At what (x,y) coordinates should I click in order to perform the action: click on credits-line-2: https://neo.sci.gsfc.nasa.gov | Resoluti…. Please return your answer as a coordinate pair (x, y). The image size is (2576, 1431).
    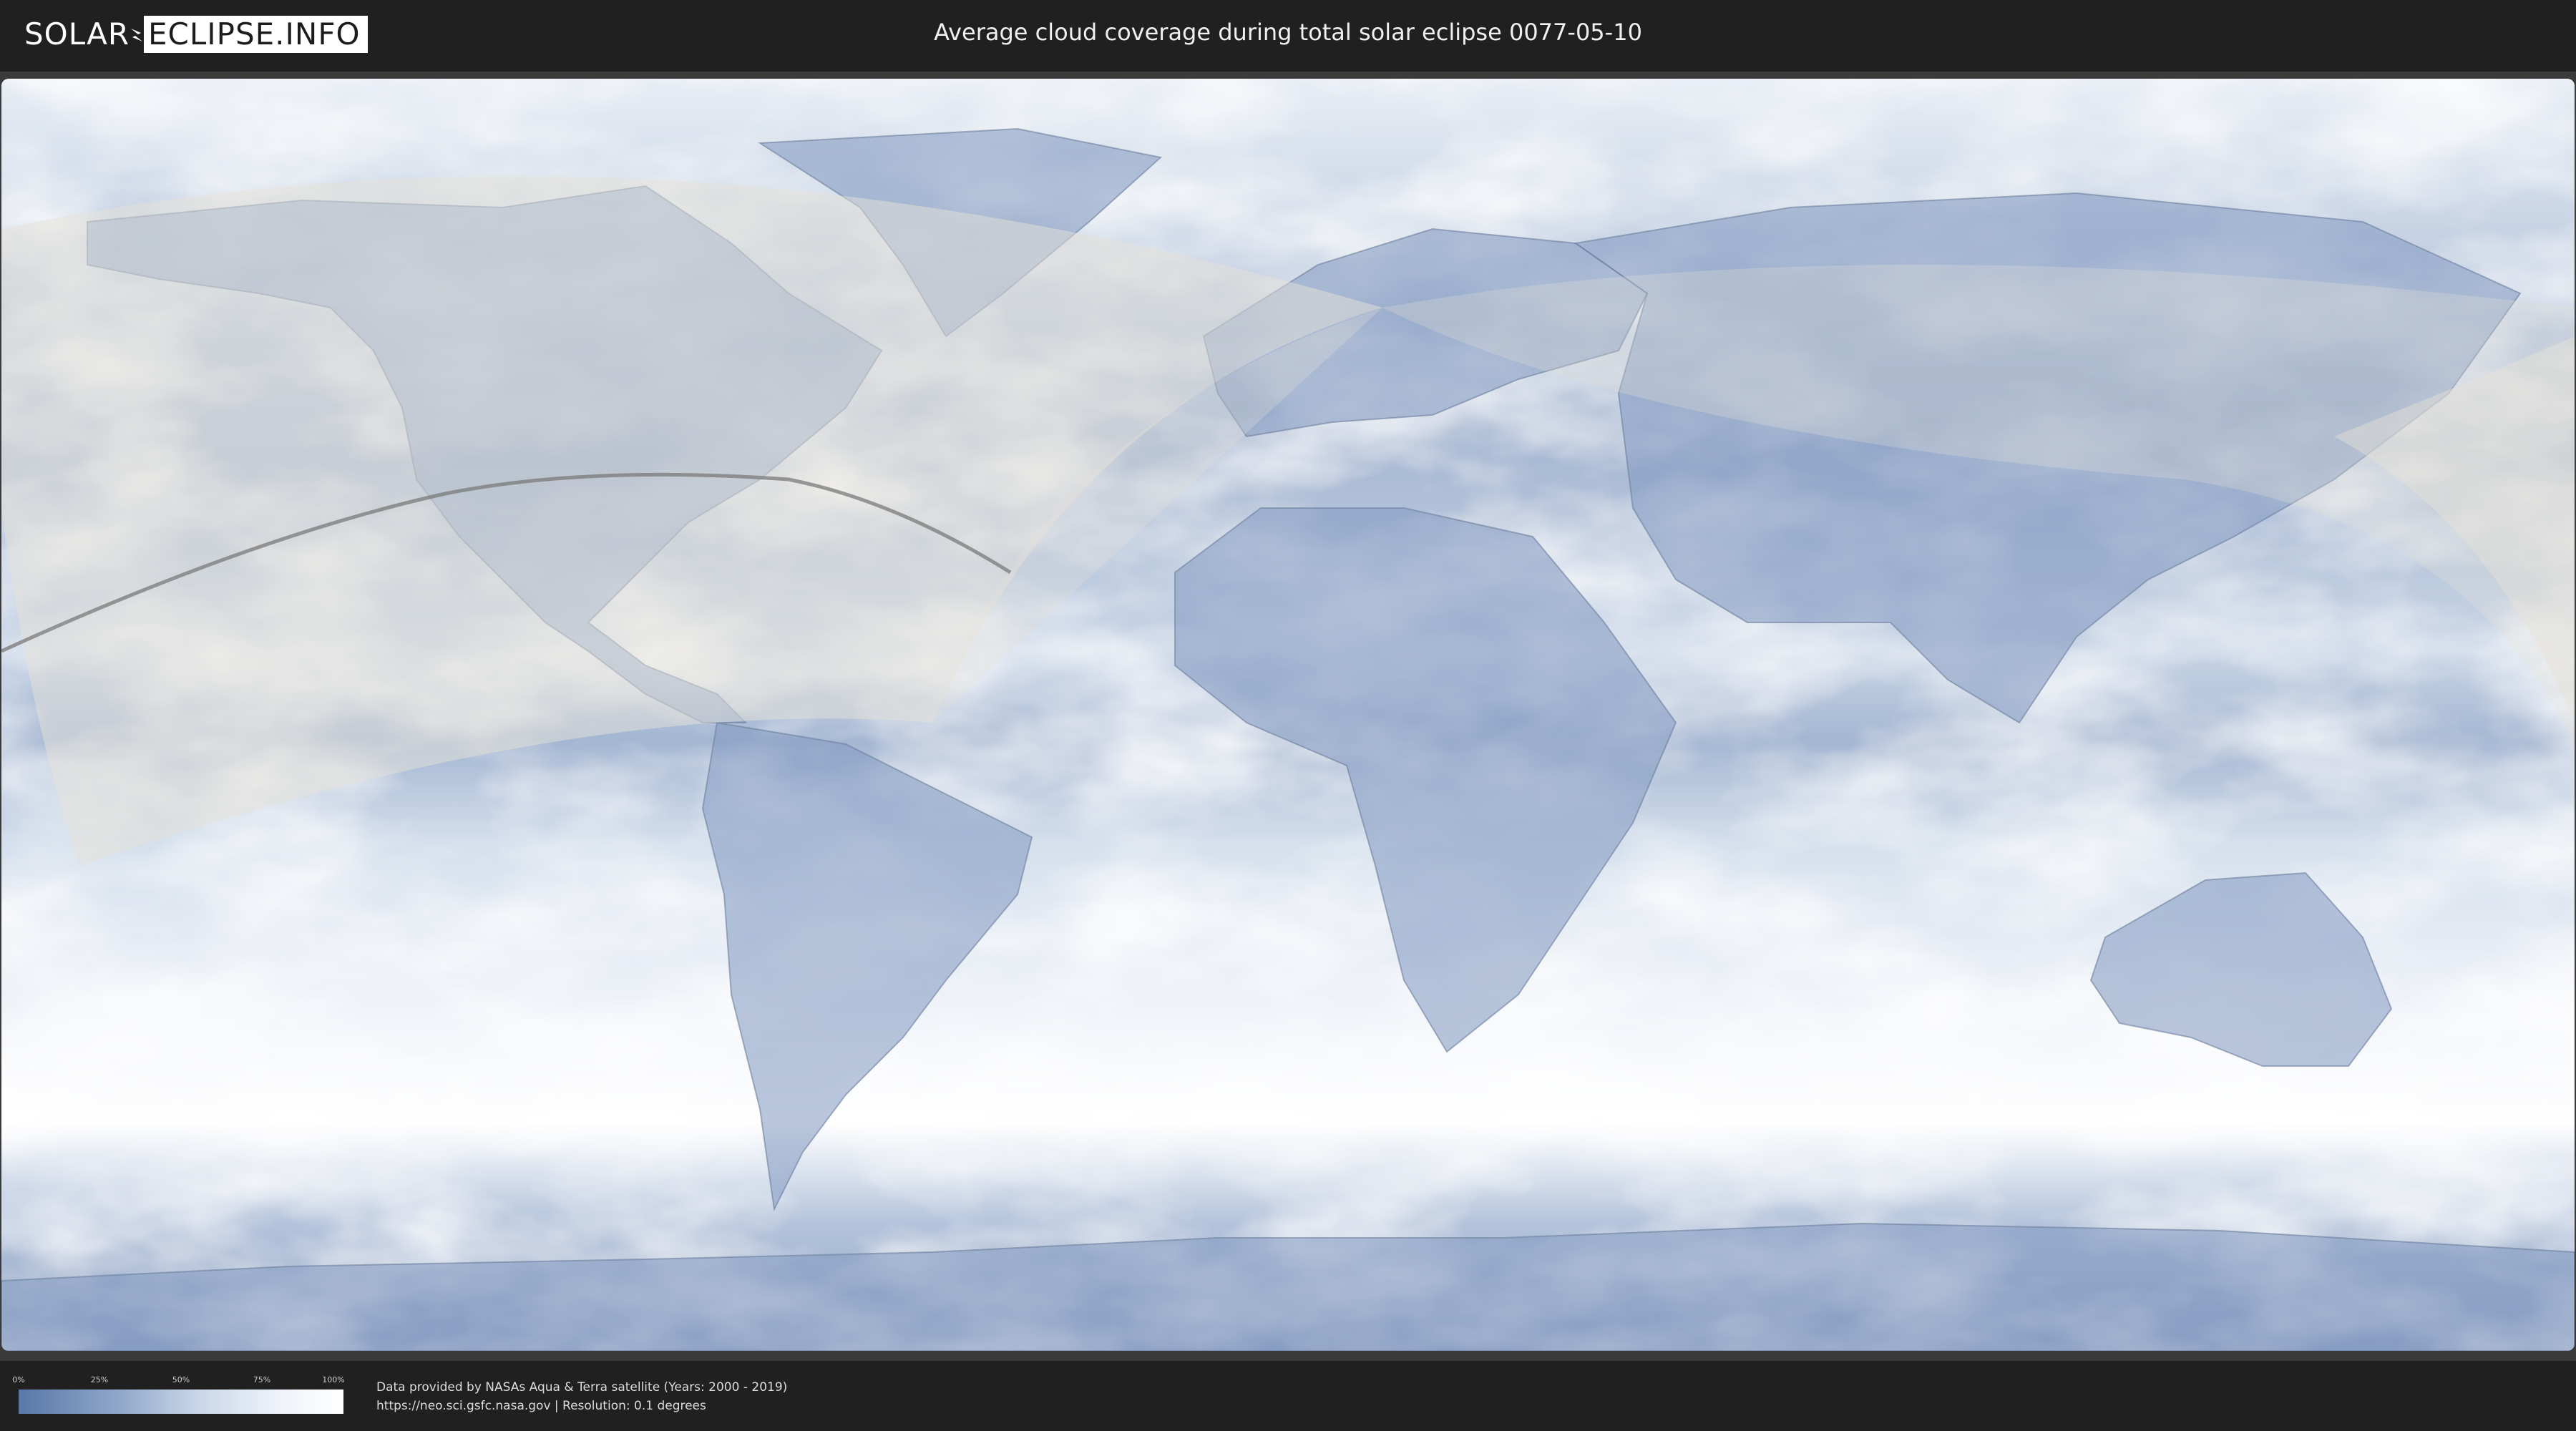
    Looking at the image, I should click on (581, 1406).